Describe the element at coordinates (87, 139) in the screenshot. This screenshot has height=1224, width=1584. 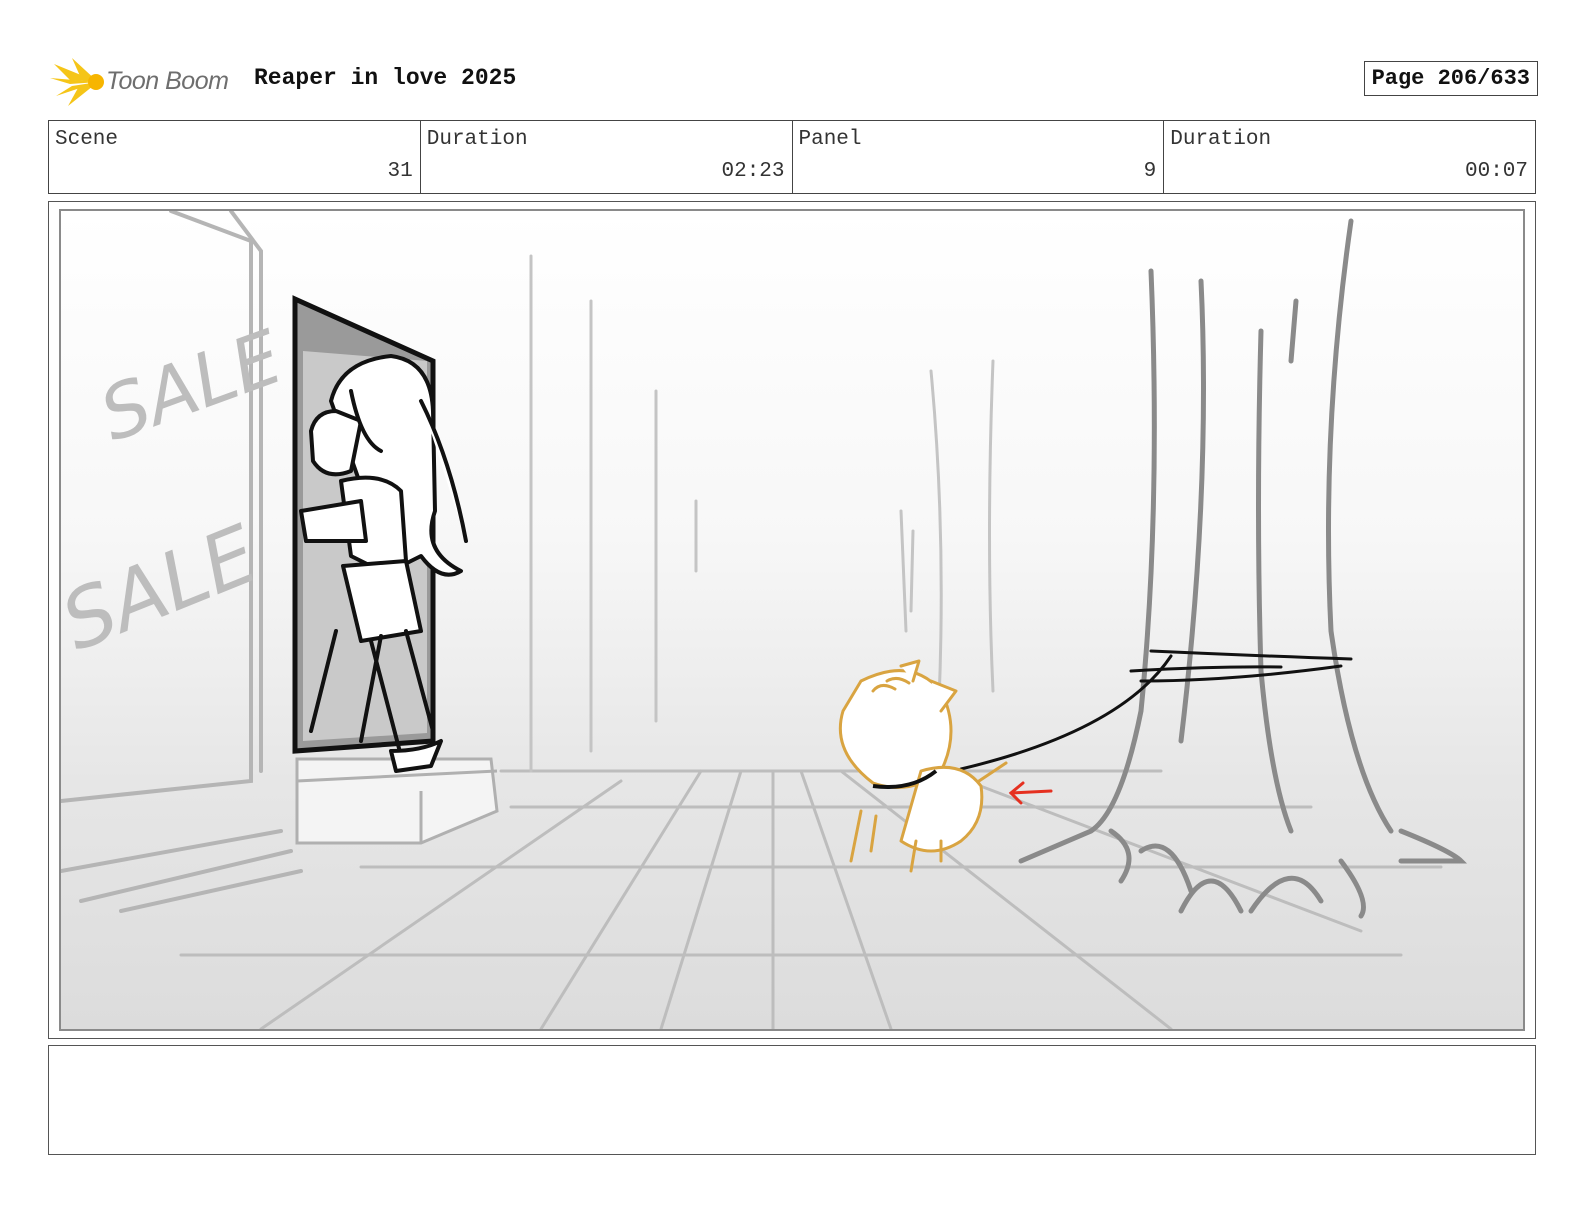
I see `scene-label: Scene` at that location.